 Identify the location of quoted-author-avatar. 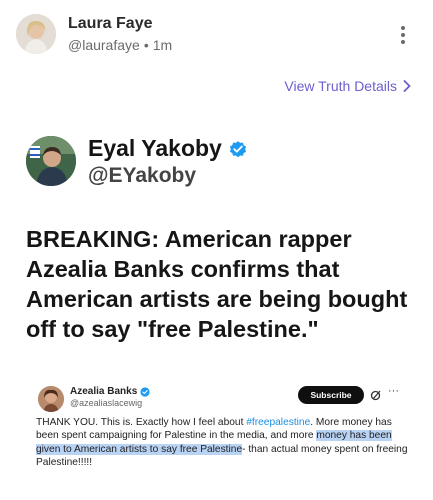
(51, 161).